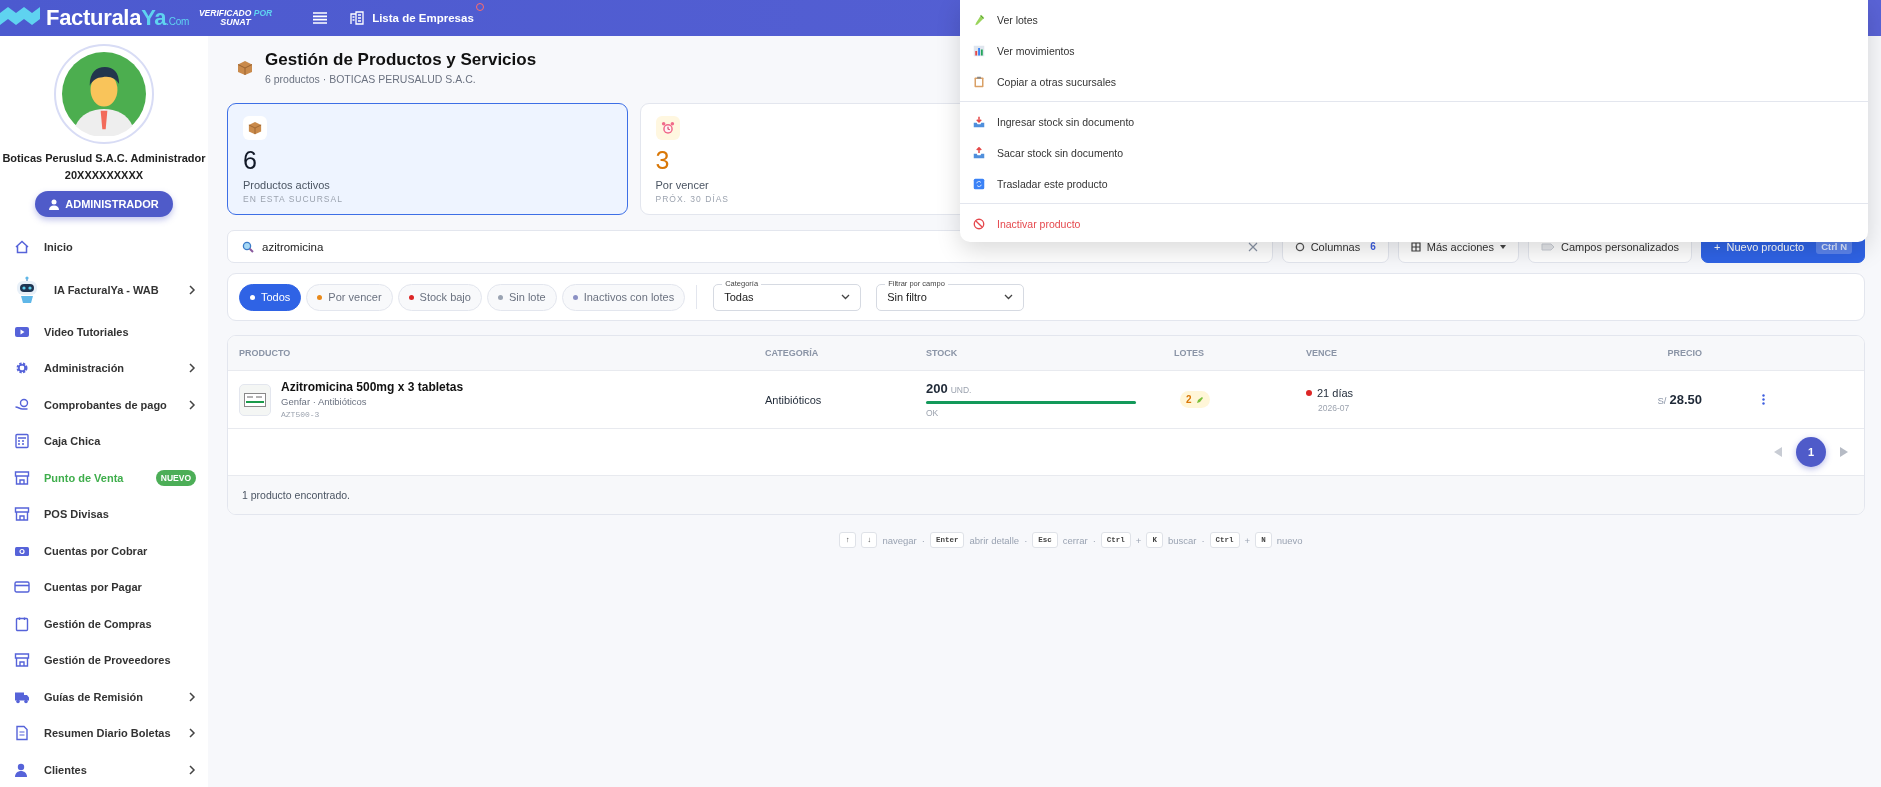 The image size is (1881, 787). What do you see at coordinates (1199, 399) in the screenshot?
I see `pencil-icon` at bounding box center [1199, 399].